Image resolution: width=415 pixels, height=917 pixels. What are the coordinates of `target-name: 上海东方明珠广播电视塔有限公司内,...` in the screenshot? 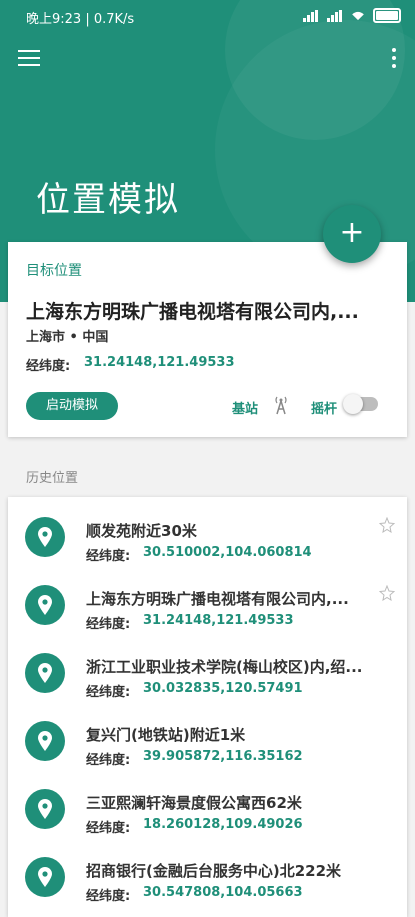 It's located at (192, 312).